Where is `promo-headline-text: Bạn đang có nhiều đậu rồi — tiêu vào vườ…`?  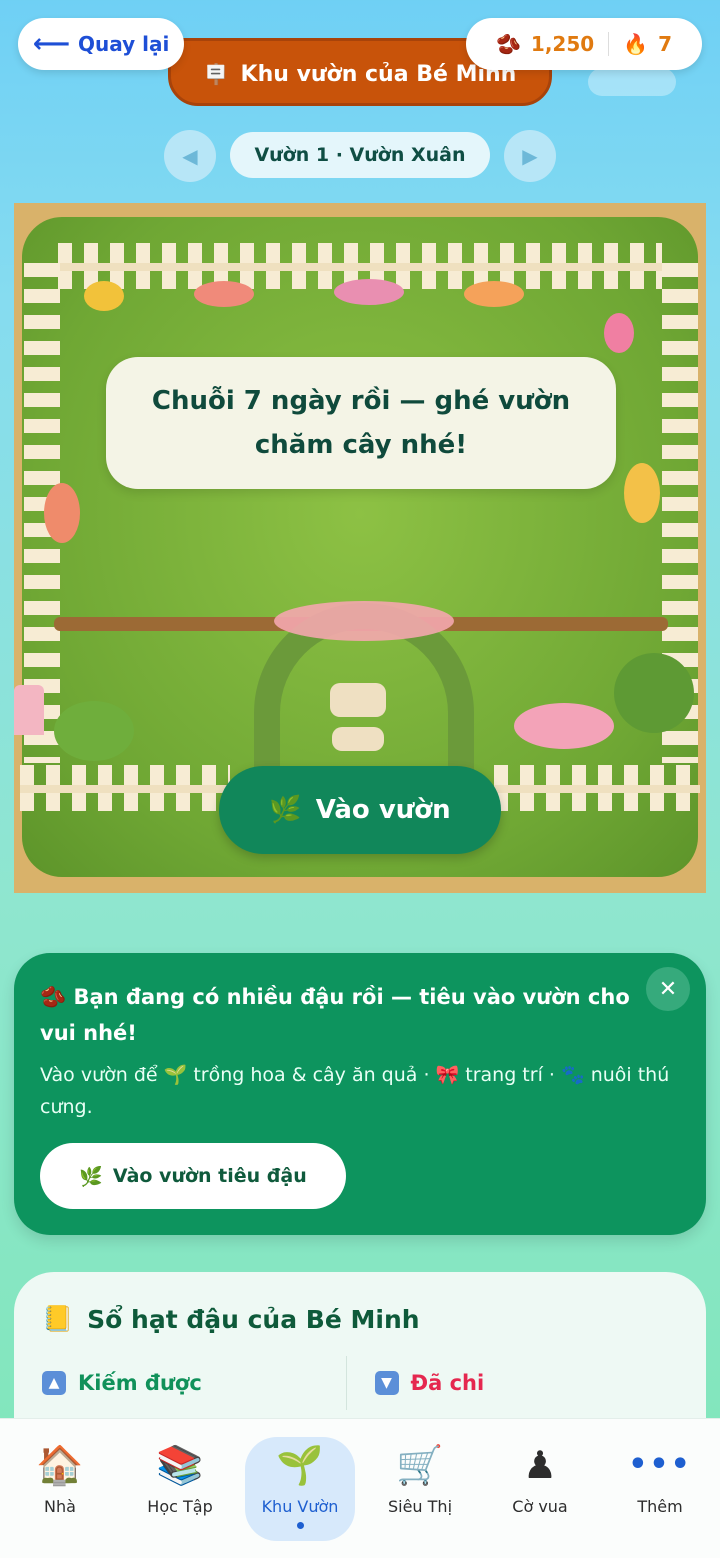 promo-headline-text: Bạn đang có nhiều đậu rồi — tiêu vào vườ… is located at coordinates (335, 1015).